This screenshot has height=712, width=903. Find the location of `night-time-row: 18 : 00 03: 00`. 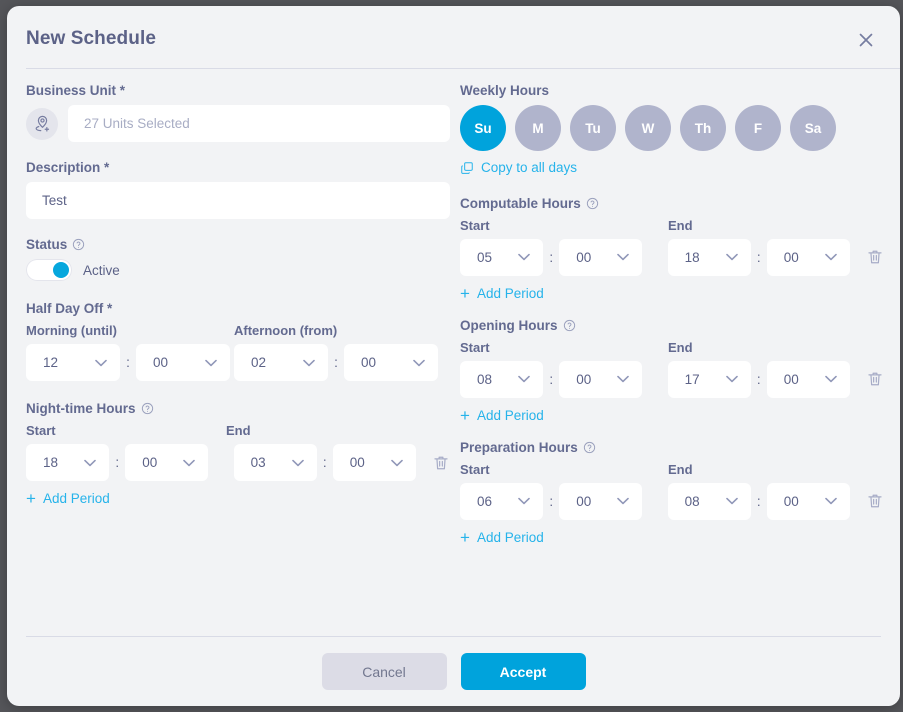

night-time-row: 18 : 00 03: 00 is located at coordinates (238, 462).